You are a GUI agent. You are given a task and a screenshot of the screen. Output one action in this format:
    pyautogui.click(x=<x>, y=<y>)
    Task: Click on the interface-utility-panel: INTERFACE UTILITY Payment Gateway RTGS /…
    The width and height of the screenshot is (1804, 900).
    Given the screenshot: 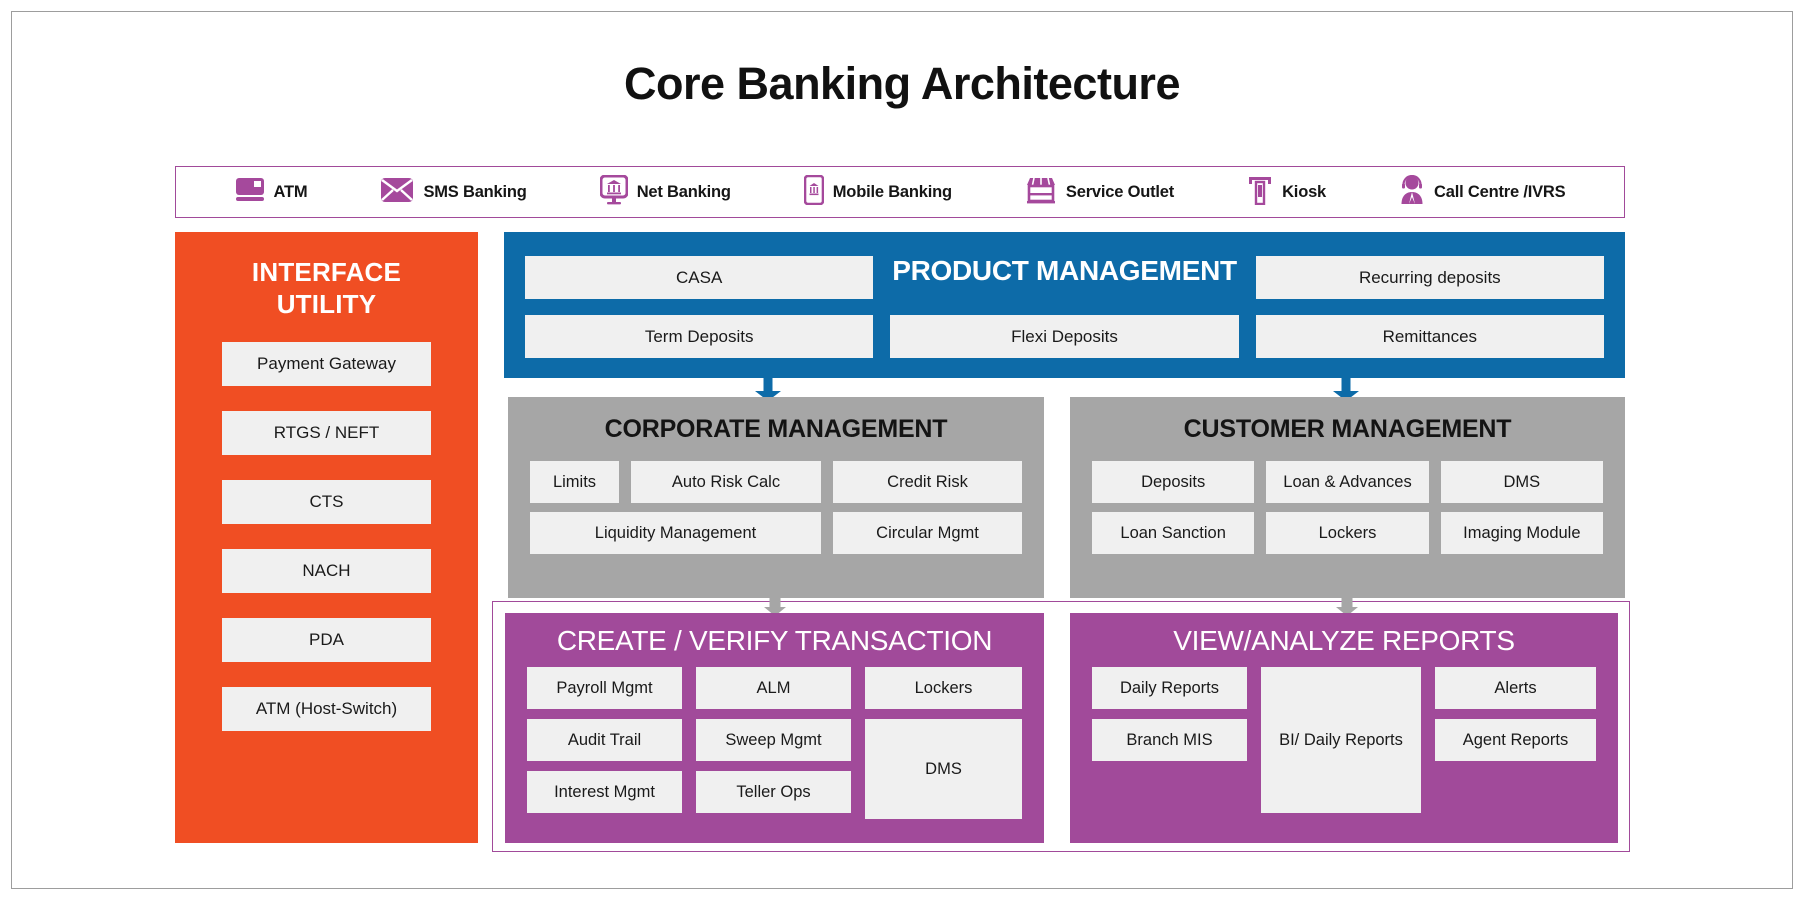 What is the action you would take?
    pyautogui.click(x=326, y=537)
    